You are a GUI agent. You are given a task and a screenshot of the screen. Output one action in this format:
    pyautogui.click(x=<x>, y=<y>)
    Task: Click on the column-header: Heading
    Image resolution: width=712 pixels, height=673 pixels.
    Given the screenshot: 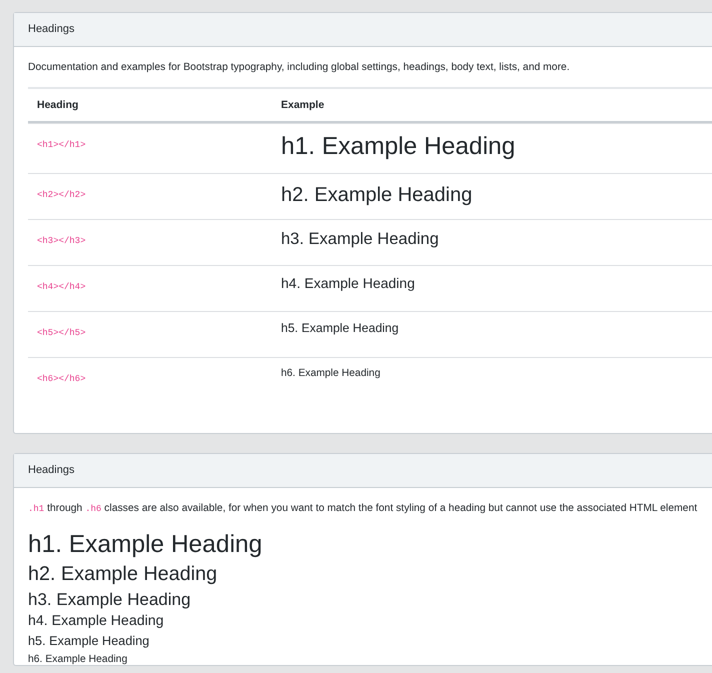 What is the action you would take?
    pyautogui.click(x=57, y=105)
    